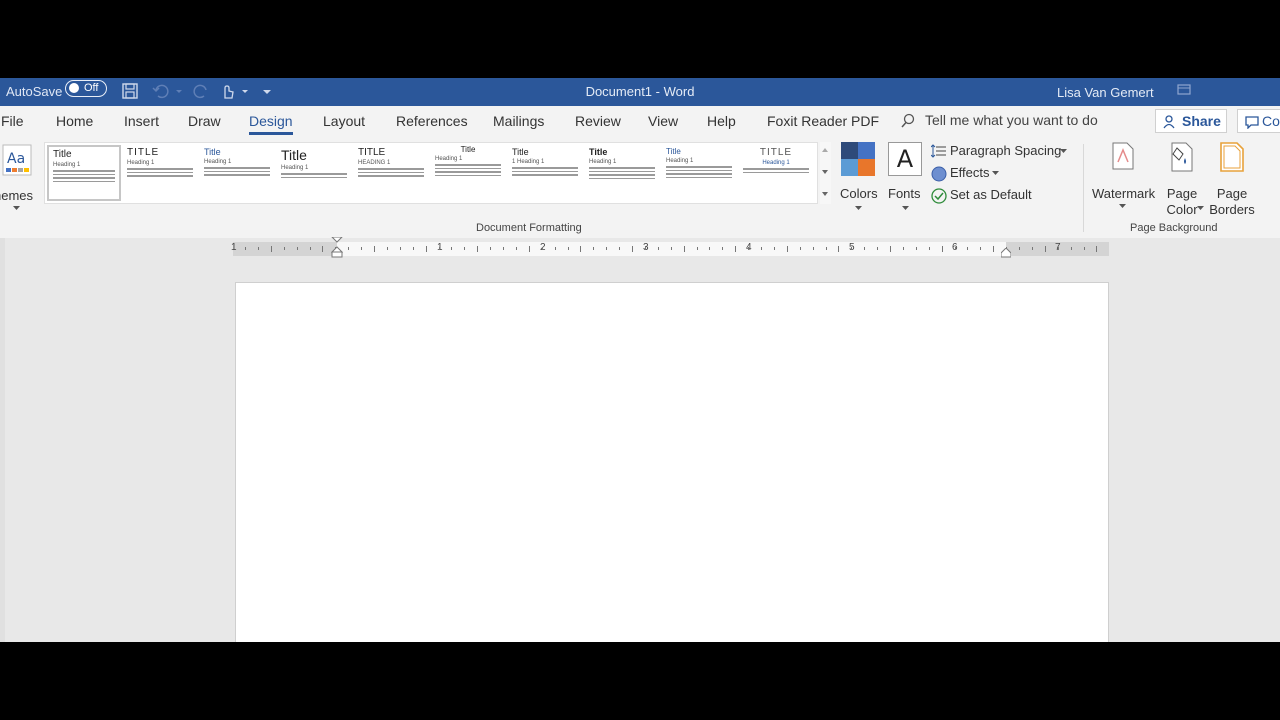  Describe the element at coordinates (374, 163) in the screenshot. I see `style-heading: HEADING 1` at that location.